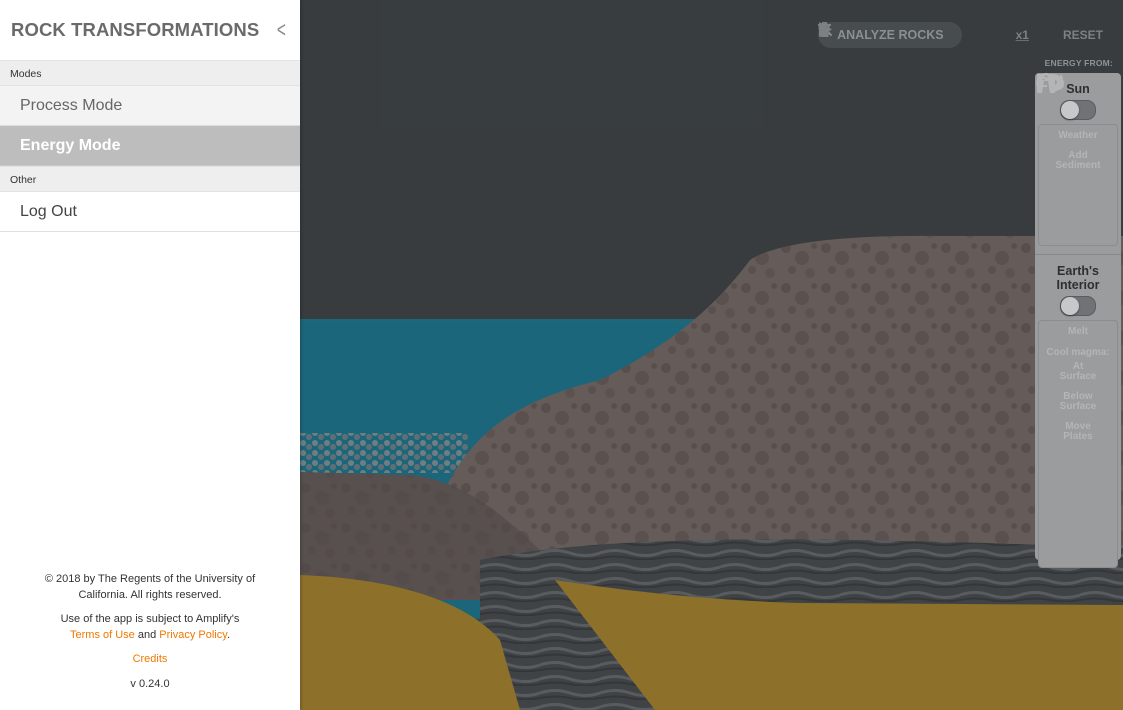  What do you see at coordinates (147, 634) in the screenshot?
I see `and-text: and` at bounding box center [147, 634].